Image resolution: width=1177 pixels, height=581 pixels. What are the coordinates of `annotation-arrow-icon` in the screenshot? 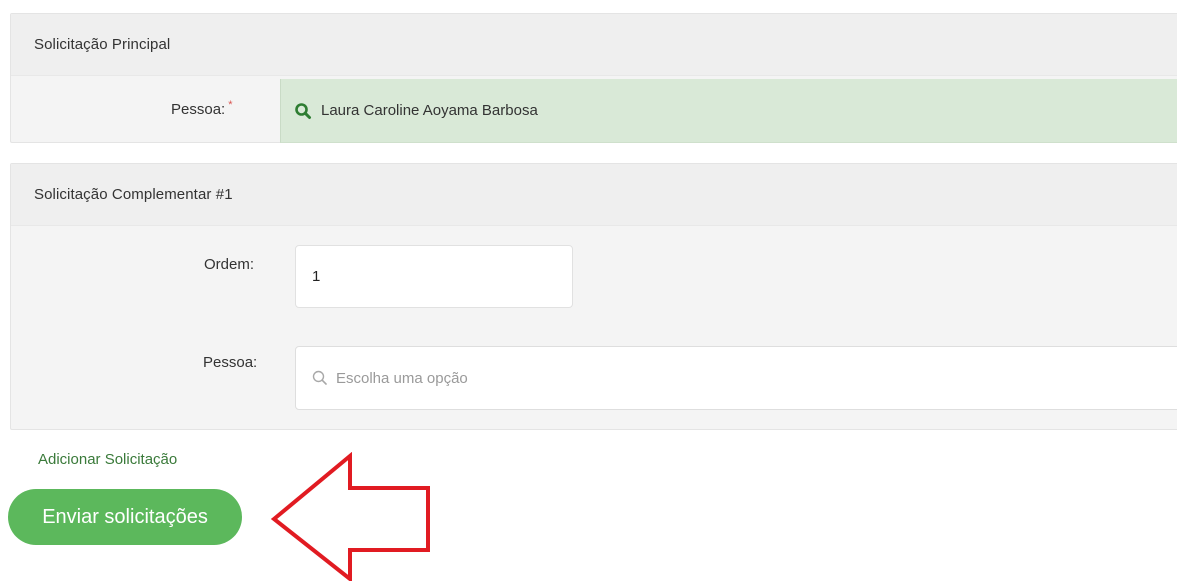 It's located at (350, 516).